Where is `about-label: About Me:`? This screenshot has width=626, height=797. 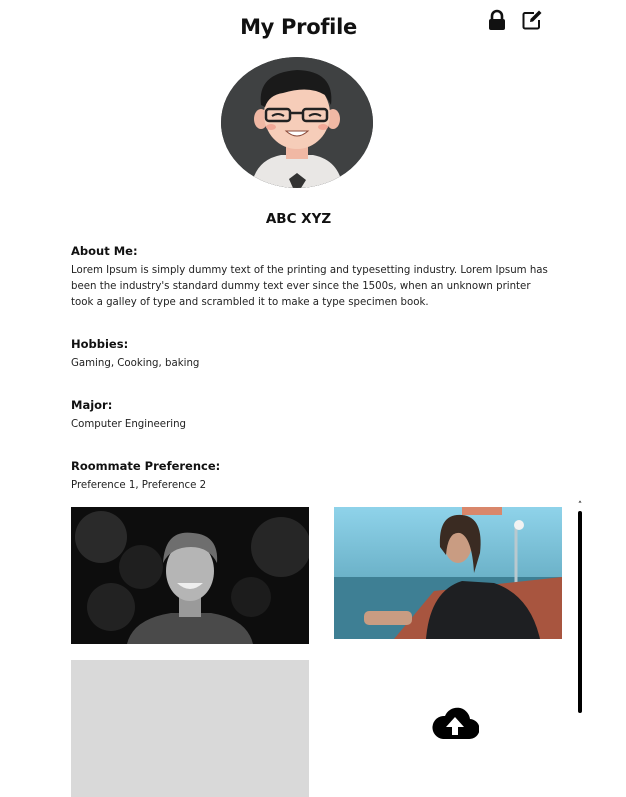 about-label: About Me: is located at coordinates (104, 251).